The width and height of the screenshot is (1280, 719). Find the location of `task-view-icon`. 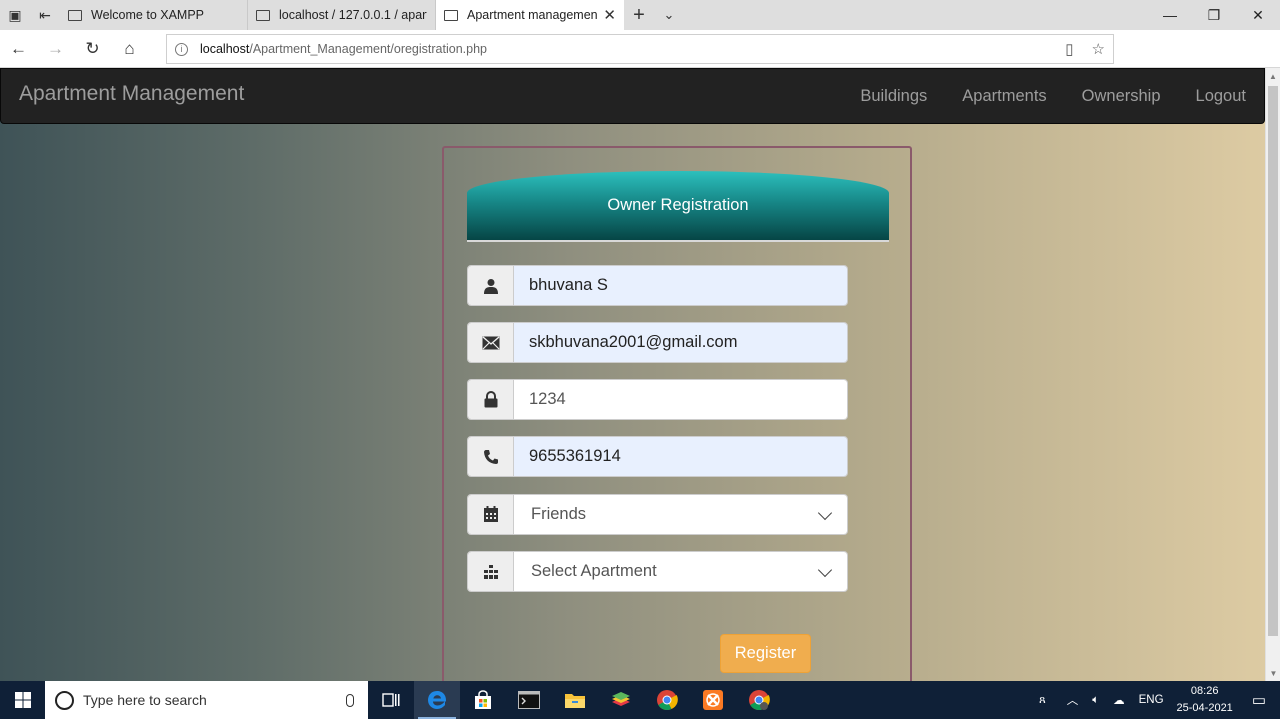

task-view-icon is located at coordinates (391, 700).